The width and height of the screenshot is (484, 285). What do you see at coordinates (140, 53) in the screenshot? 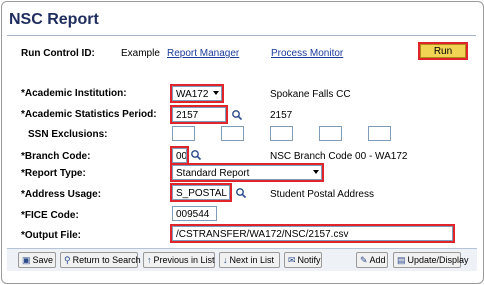
I see `run-control-value: Example` at bounding box center [140, 53].